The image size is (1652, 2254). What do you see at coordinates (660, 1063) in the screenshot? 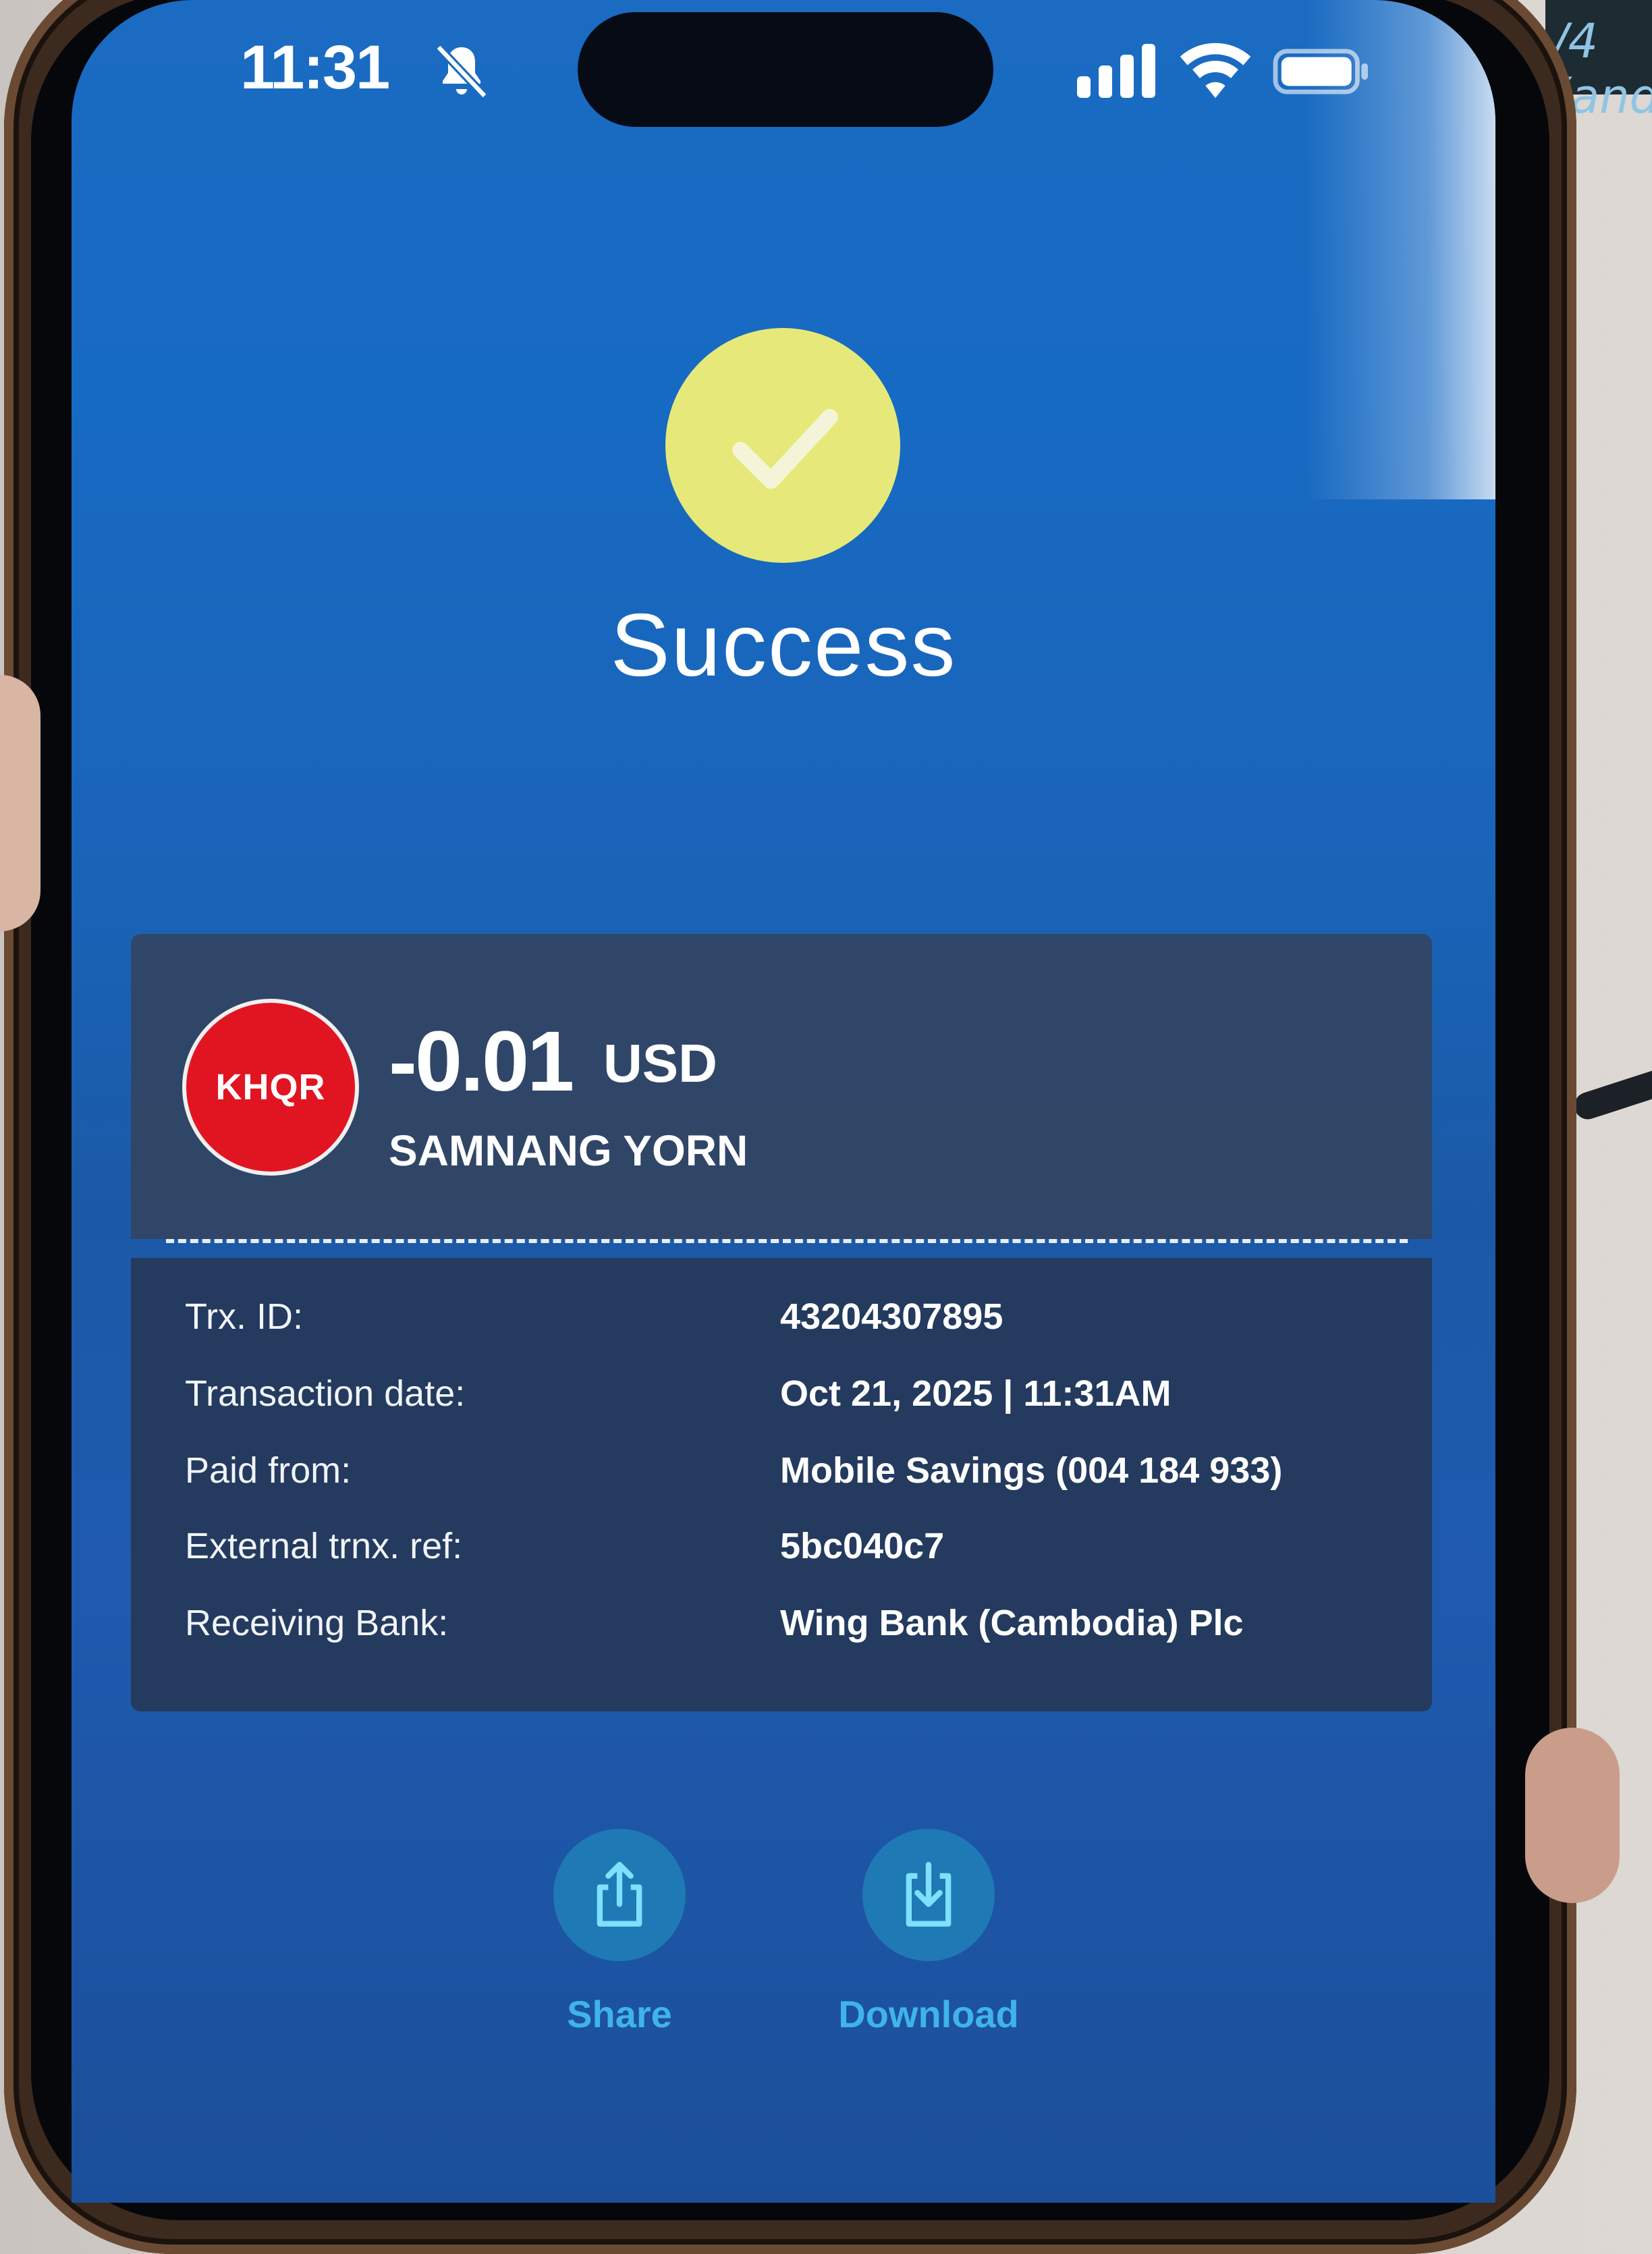
I see `transaction-currency: USD` at bounding box center [660, 1063].